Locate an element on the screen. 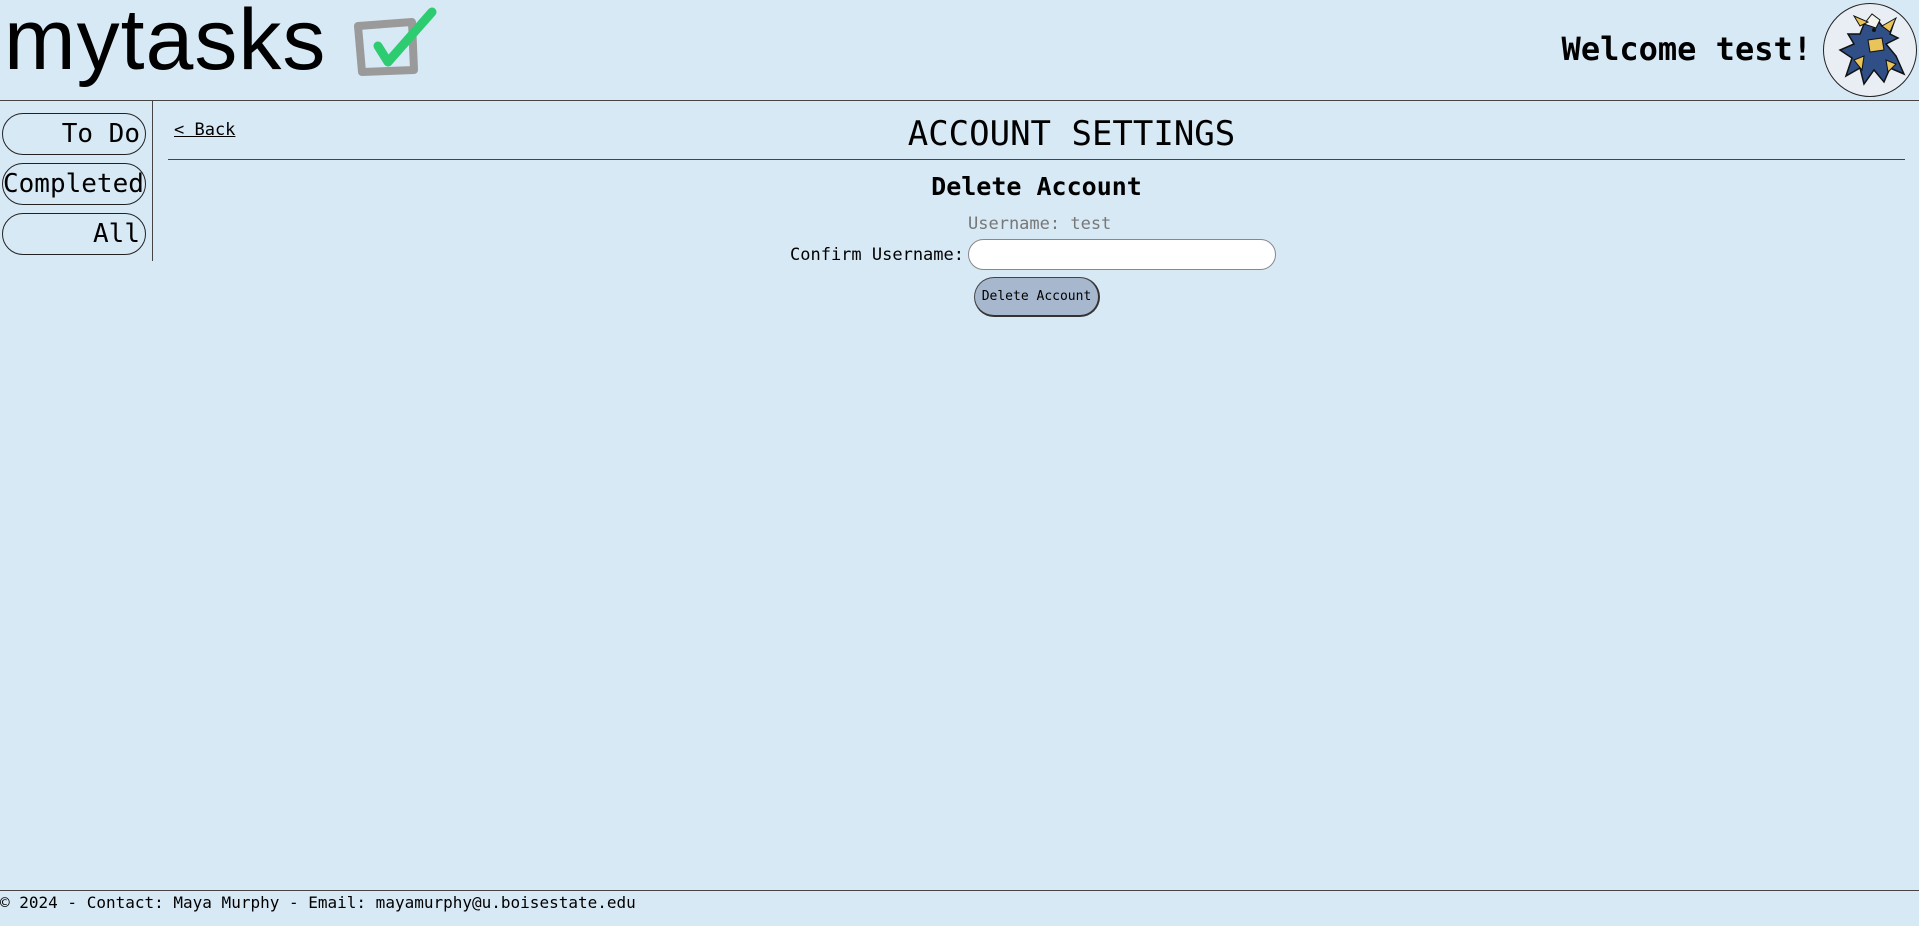 Image resolution: width=1919 pixels, height=926 pixels. title-divider is located at coordinates (1036, 159).